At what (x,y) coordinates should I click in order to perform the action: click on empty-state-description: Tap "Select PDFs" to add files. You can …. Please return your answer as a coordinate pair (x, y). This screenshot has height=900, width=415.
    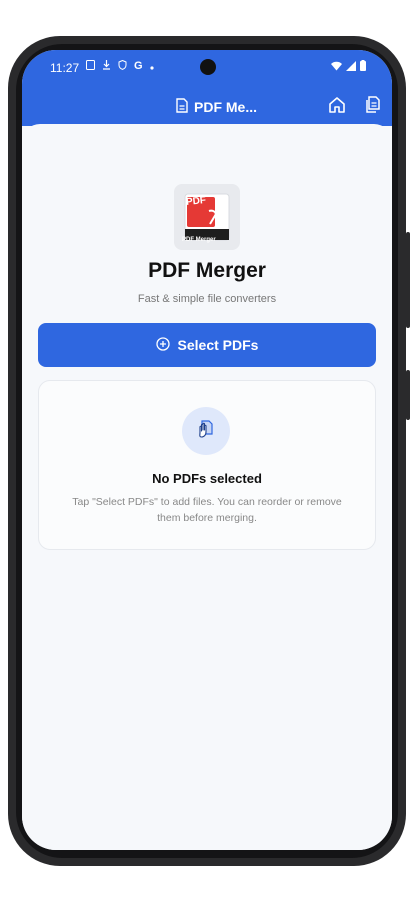
    Looking at the image, I should click on (207, 510).